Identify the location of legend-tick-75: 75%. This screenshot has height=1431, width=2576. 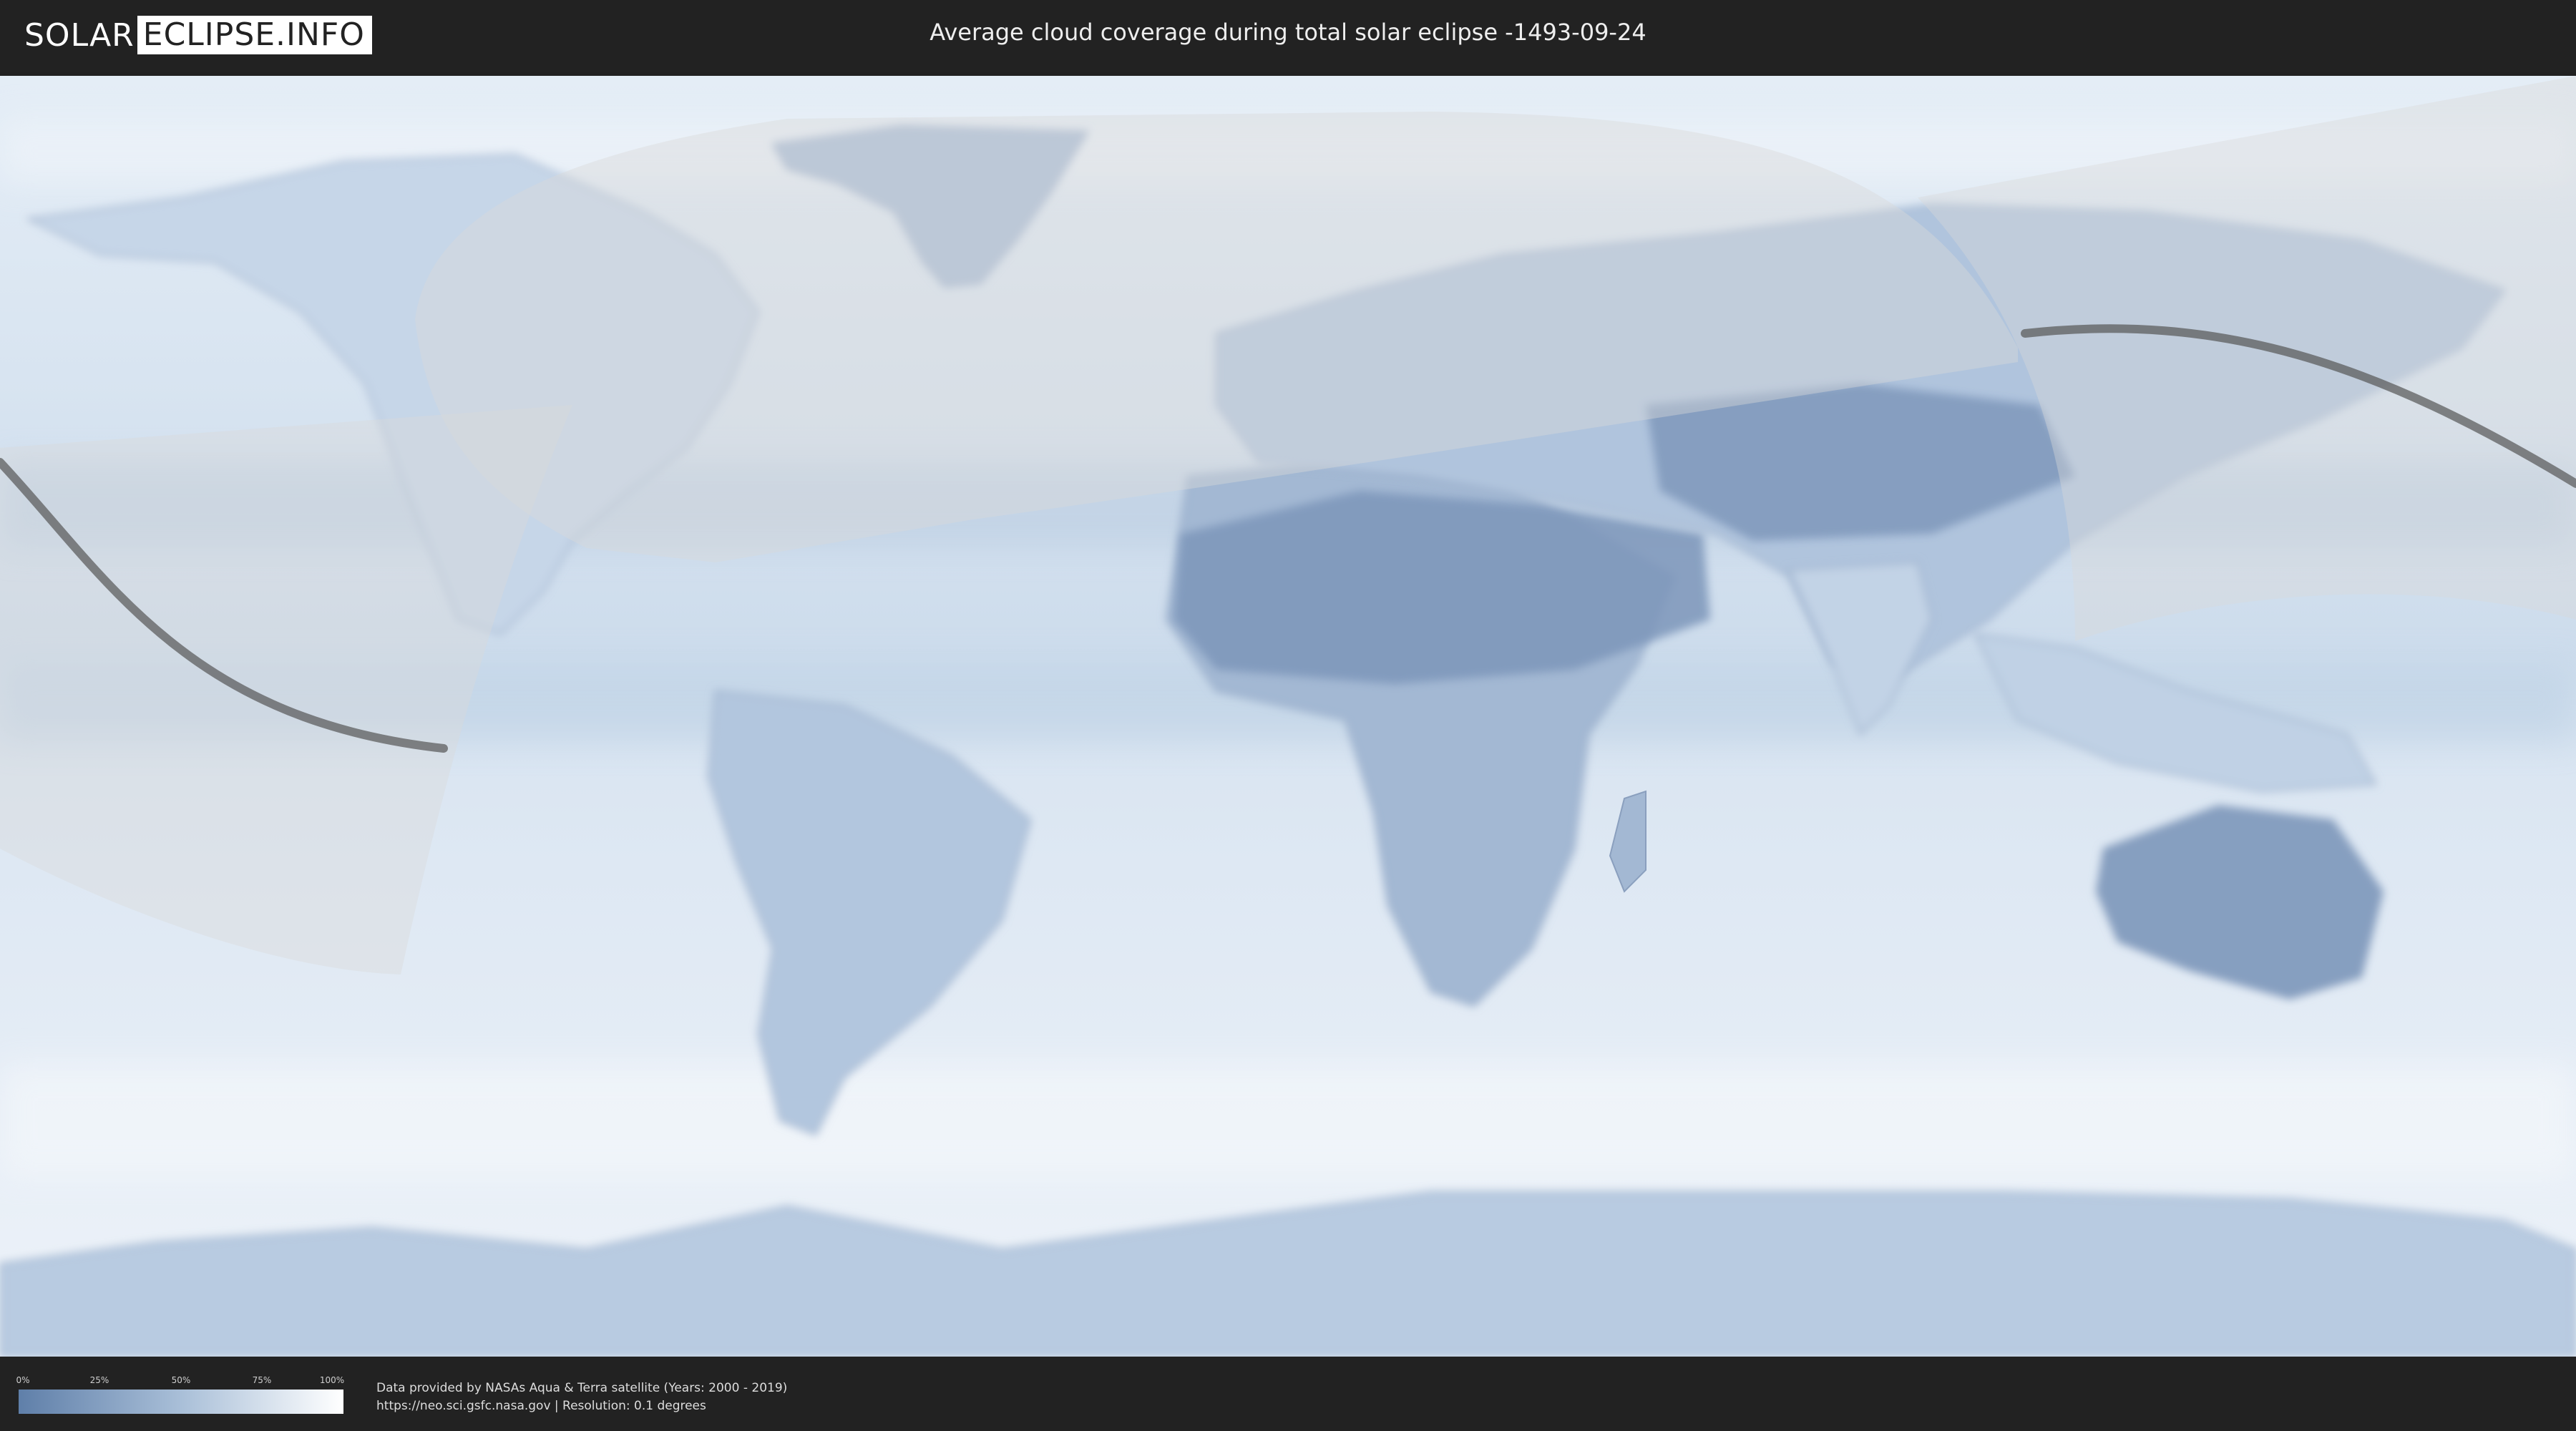
(262, 1380).